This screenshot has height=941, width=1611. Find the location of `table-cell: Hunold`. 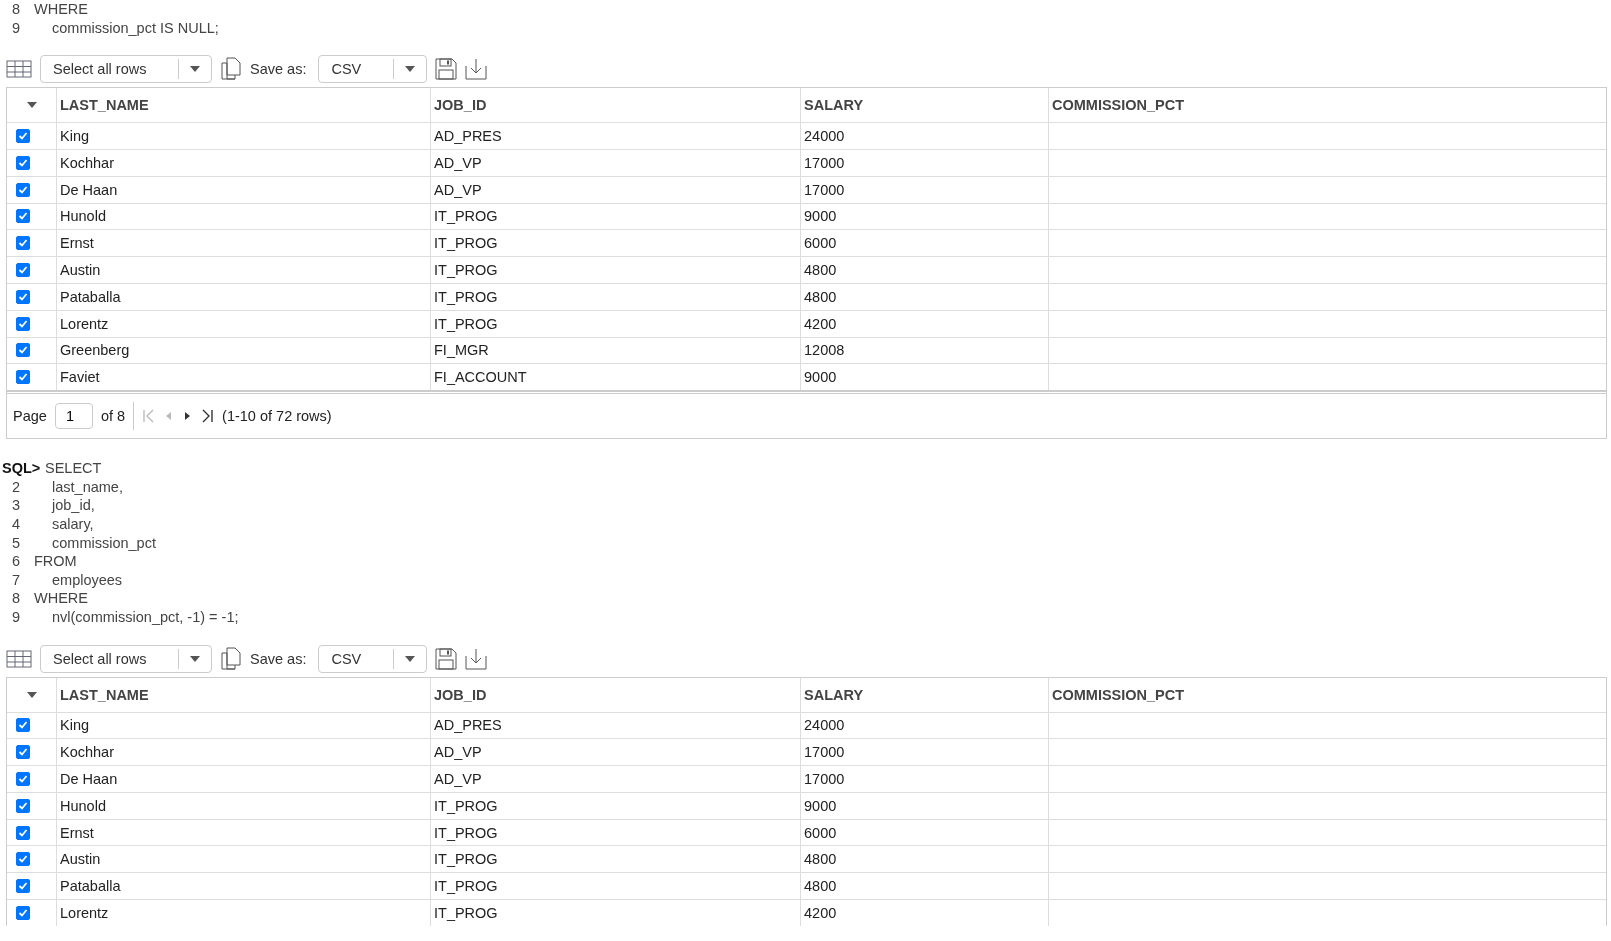

table-cell: Hunold is located at coordinates (243, 216).